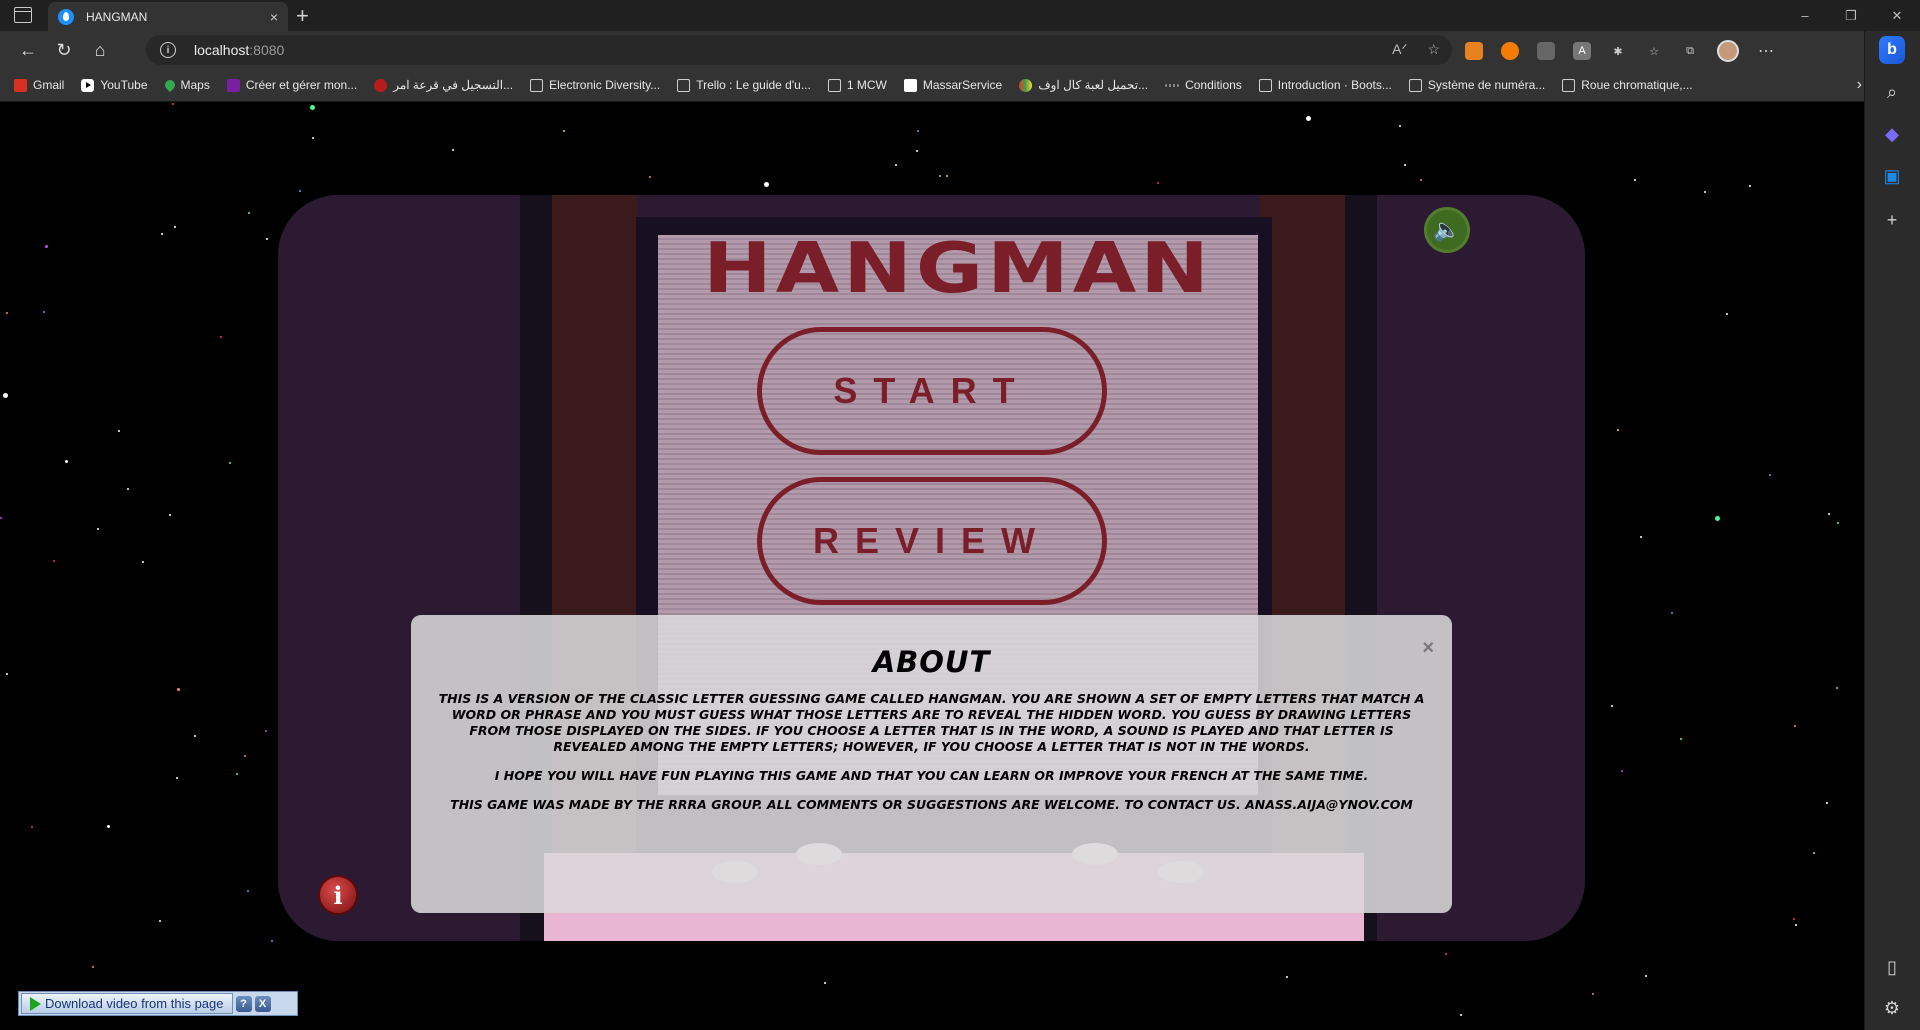 This screenshot has width=1920, height=1030. What do you see at coordinates (302, 16) in the screenshot?
I see `new-tab-button: +` at bounding box center [302, 16].